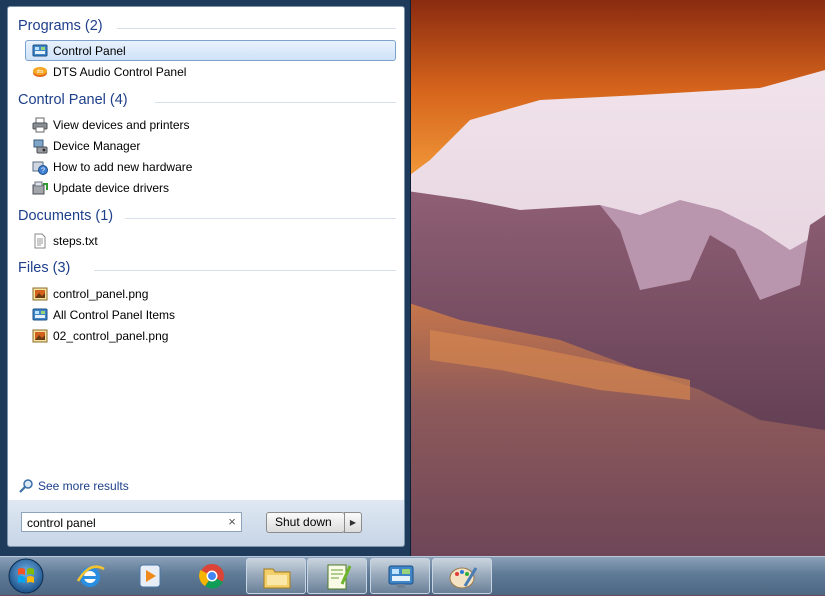  What do you see at coordinates (40, 188) in the screenshot?
I see `device-driver-icon` at bounding box center [40, 188].